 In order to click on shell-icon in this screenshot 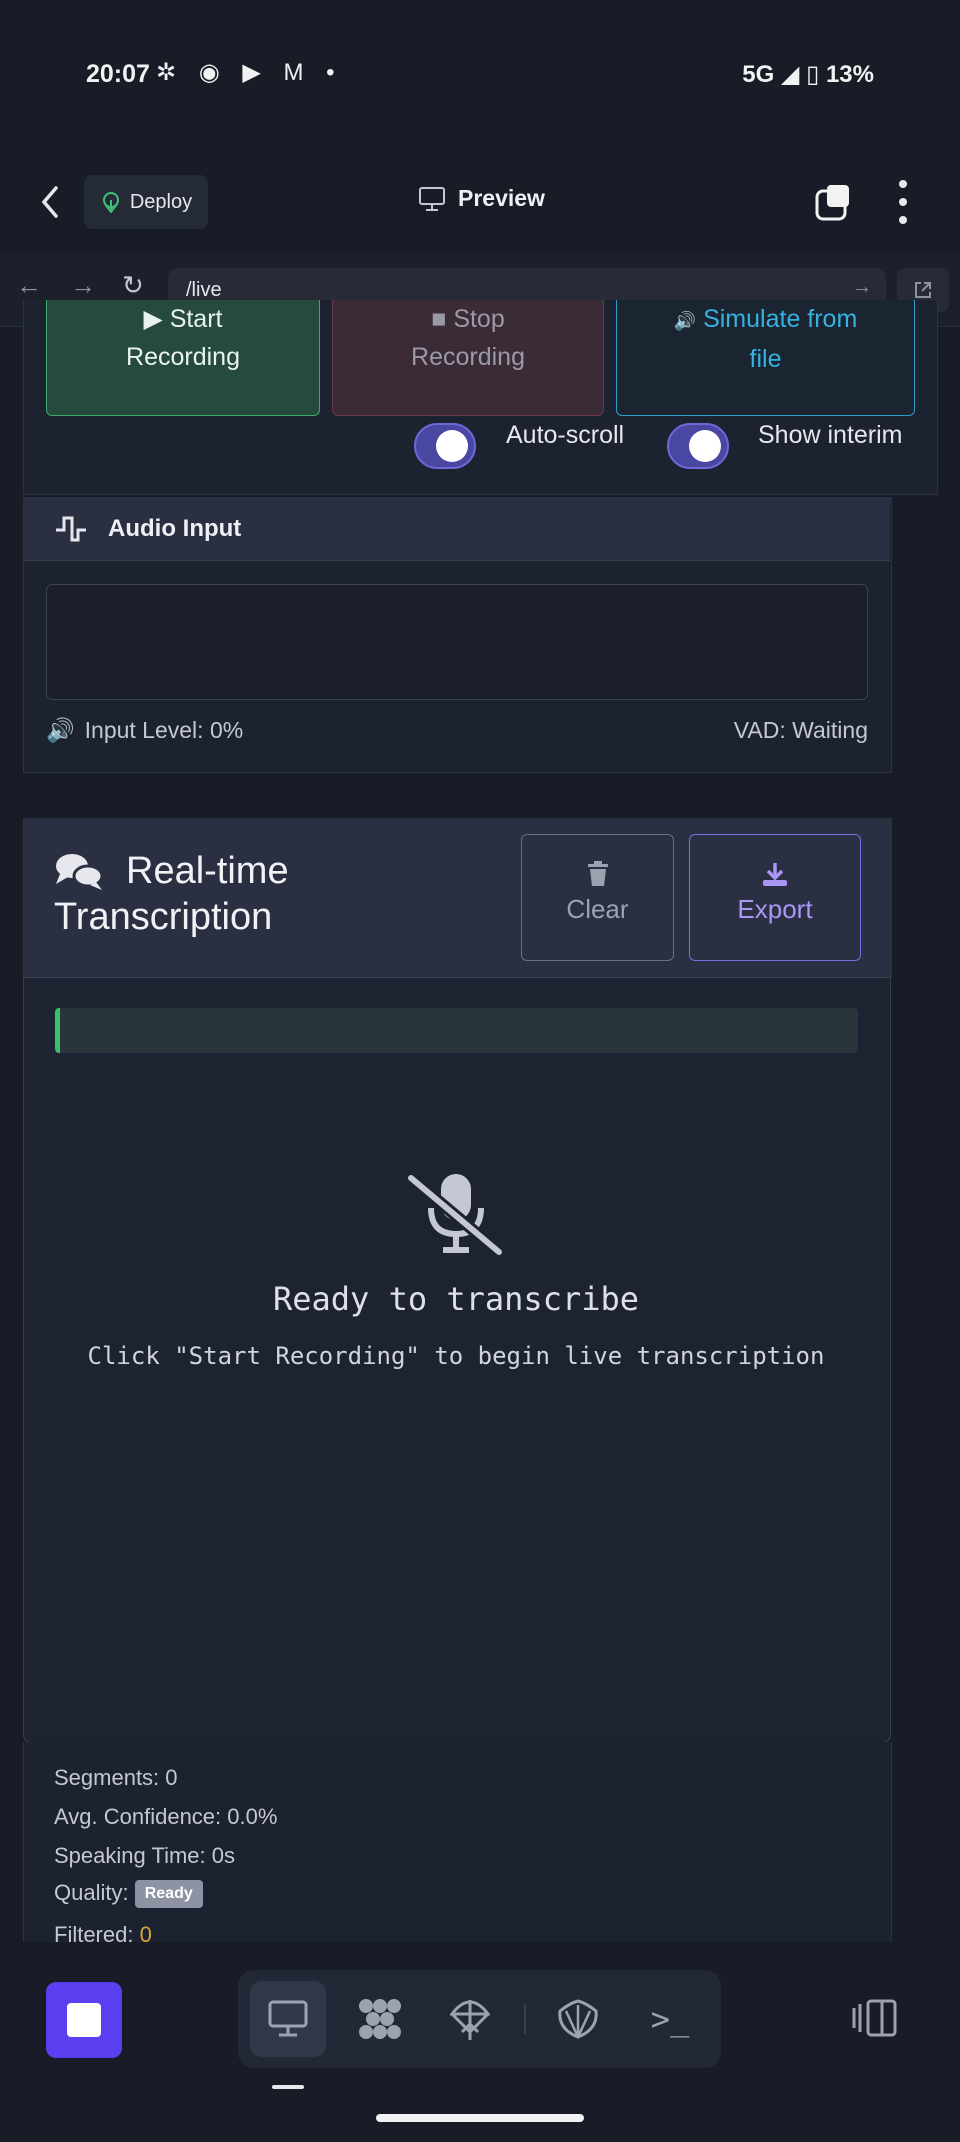, I will do `click(578, 2019)`.